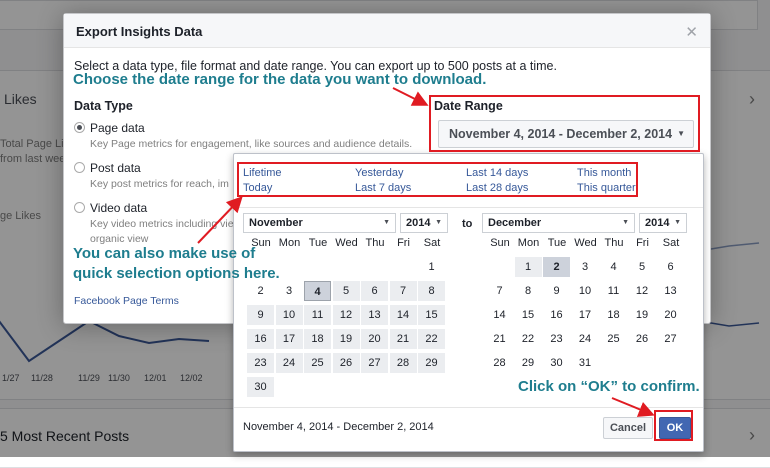 The width and height of the screenshot is (770, 468). What do you see at coordinates (220, 220) in the screenshot?
I see `arrow-to-quick-options` at bounding box center [220, 220].